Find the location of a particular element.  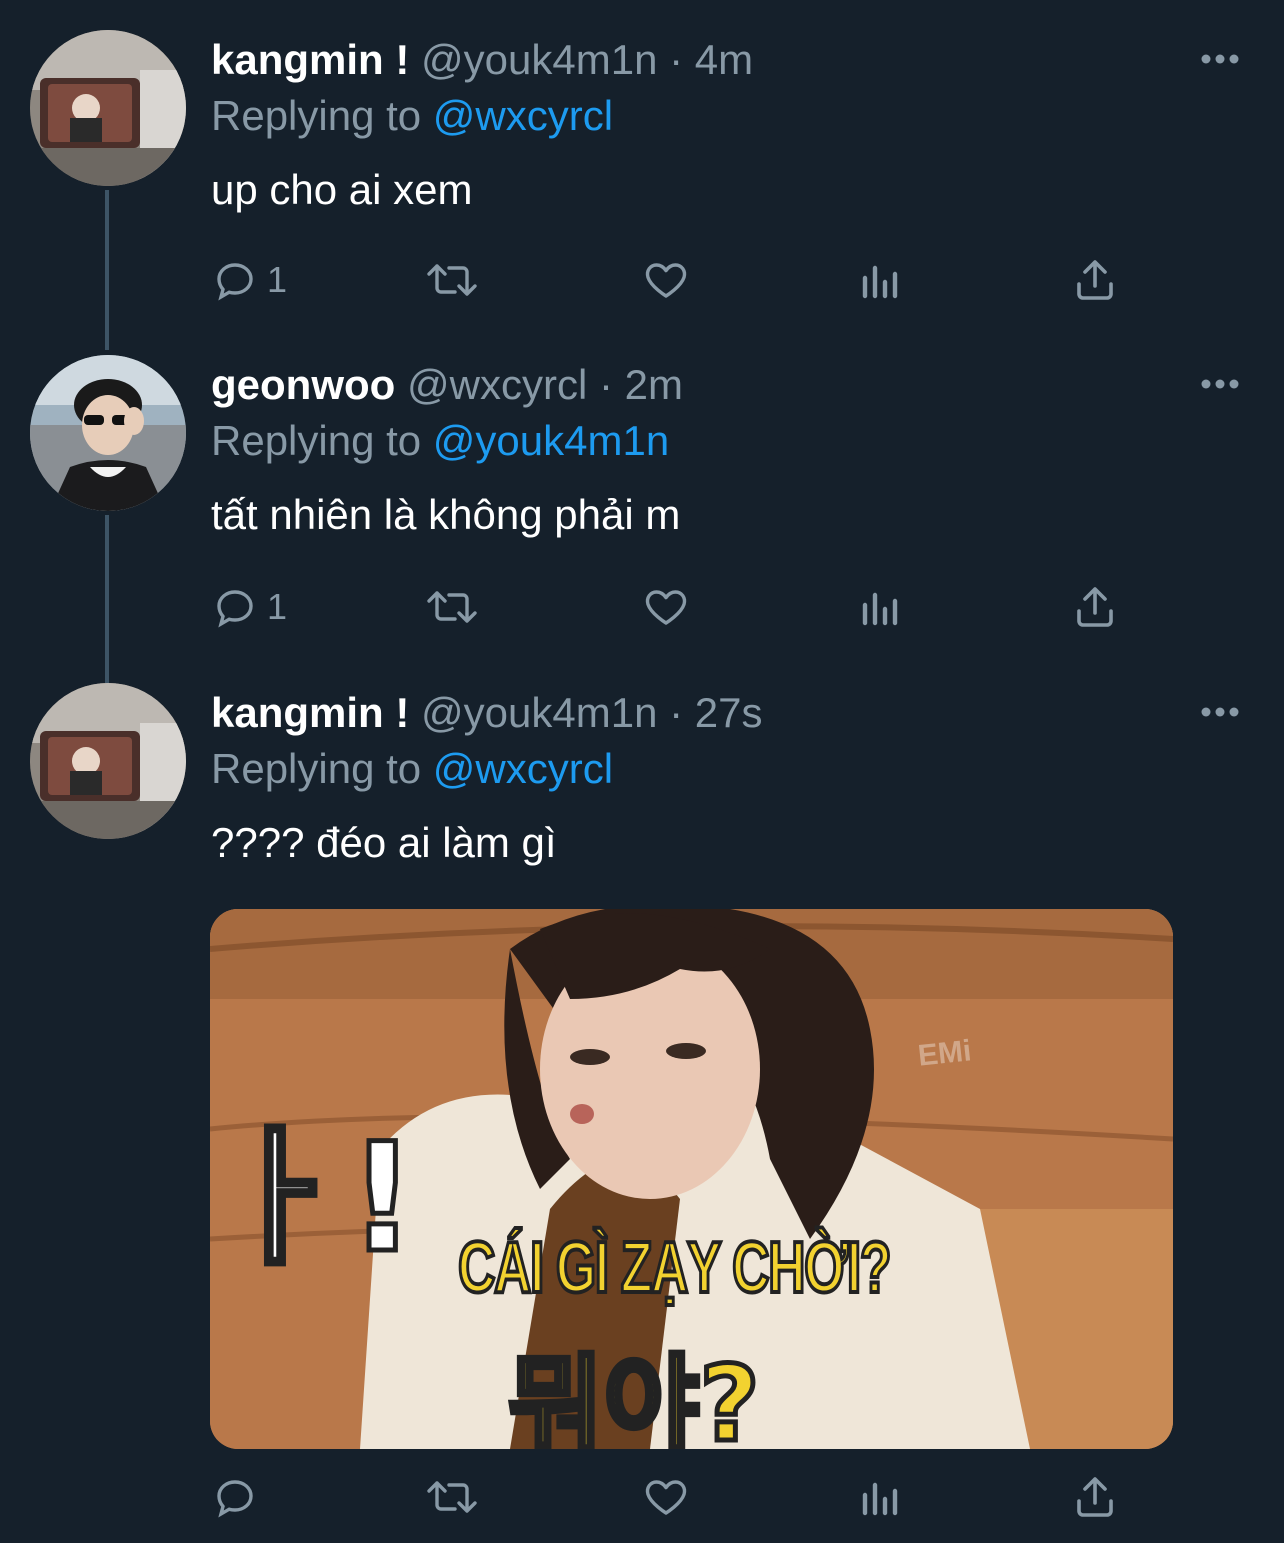

replying-to: Replying to @youk4m1n is located at coordinates (440, 441).